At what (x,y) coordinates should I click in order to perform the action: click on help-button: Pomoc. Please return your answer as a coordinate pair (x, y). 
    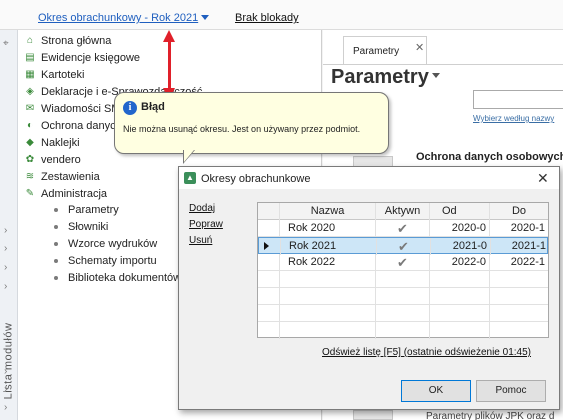
    Looking at the image, I should click on (511, 391).